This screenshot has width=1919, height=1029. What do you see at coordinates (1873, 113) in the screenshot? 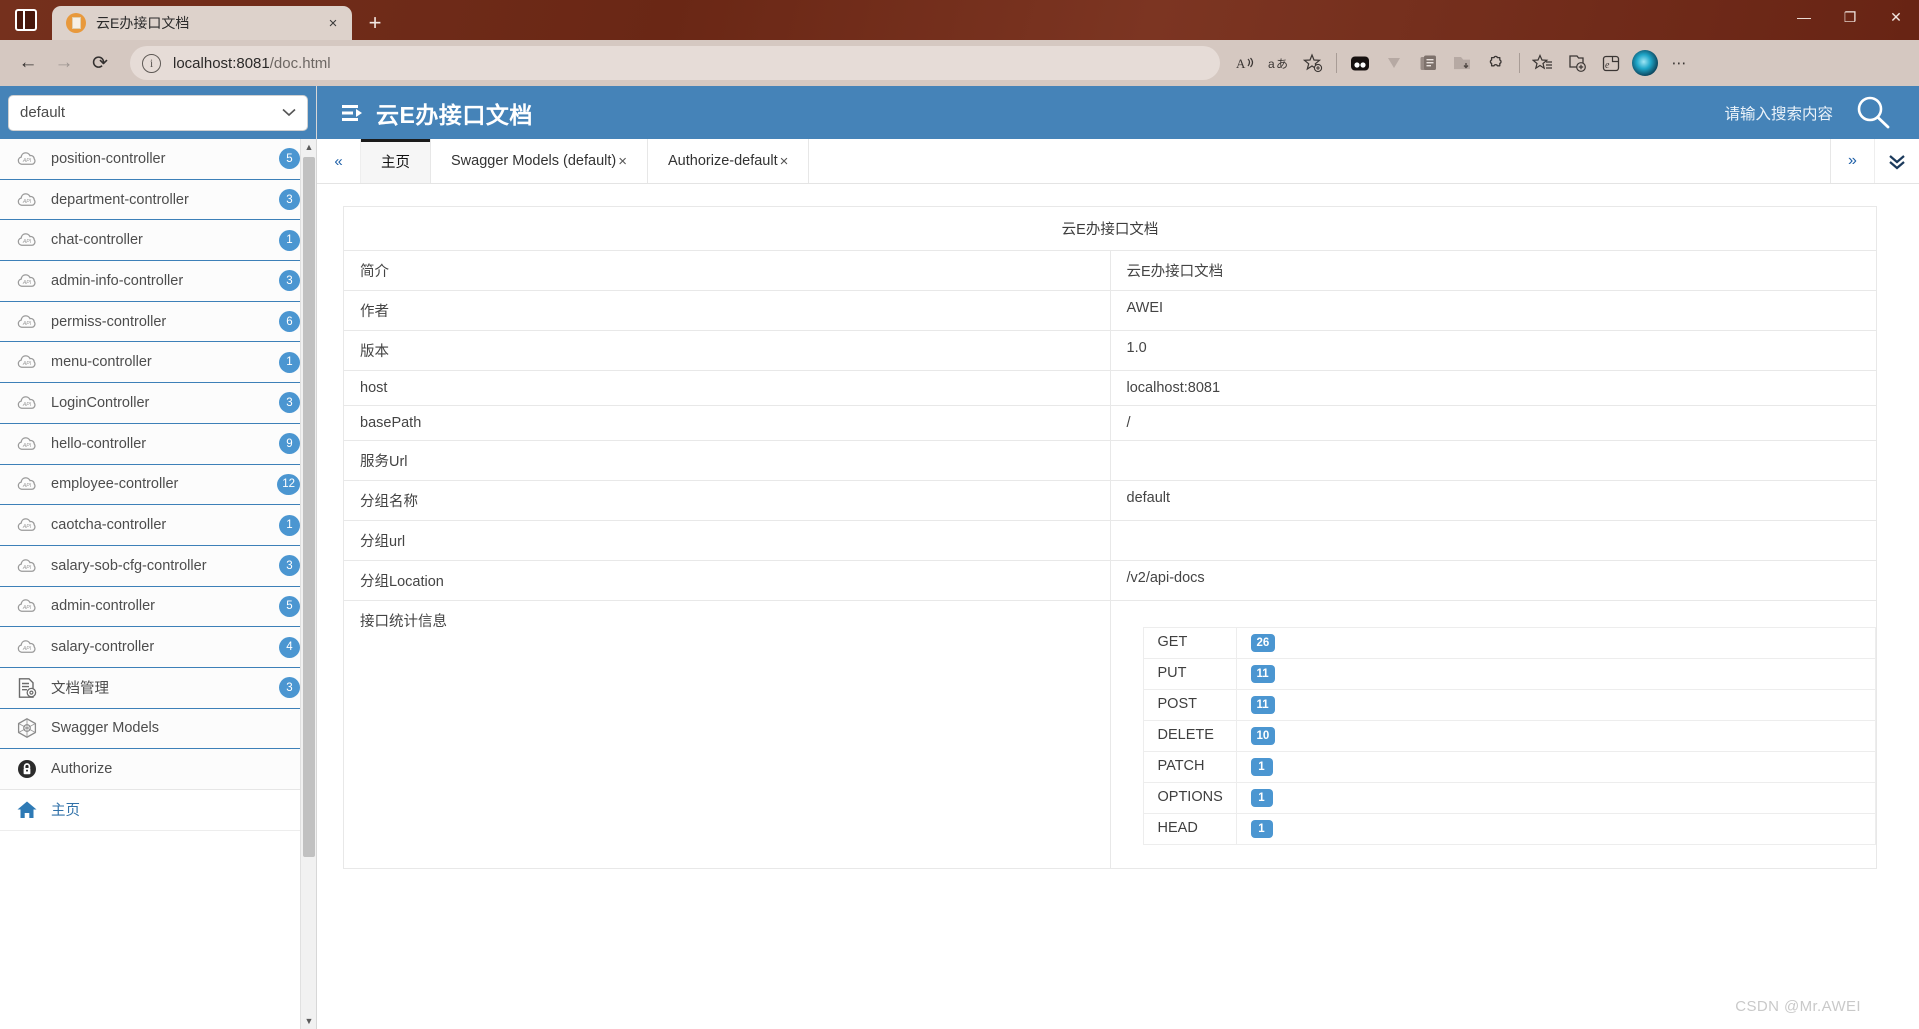
I see `search-icon` at bounding box center [1873, 113].